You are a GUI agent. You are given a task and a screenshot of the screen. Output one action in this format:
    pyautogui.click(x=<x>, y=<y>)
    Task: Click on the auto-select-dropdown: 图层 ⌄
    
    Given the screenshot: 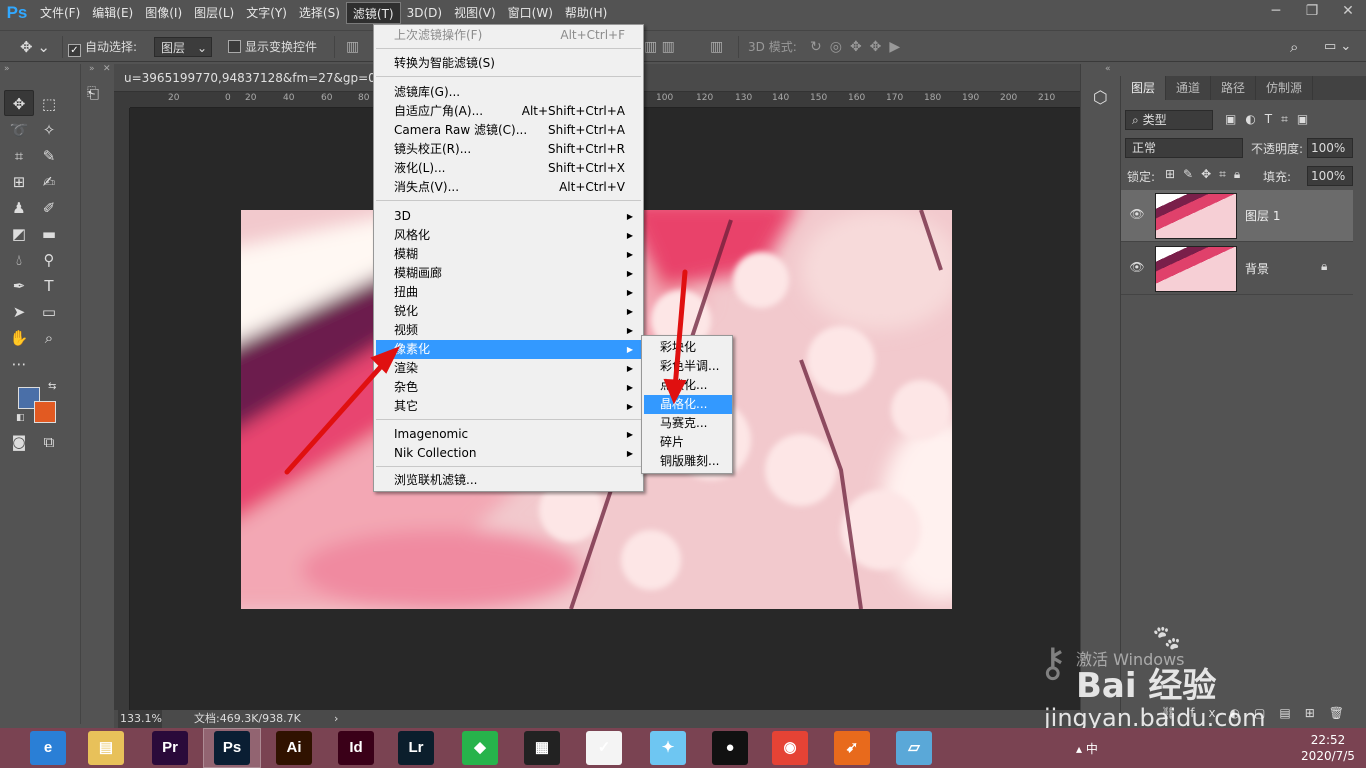 What is the action you would take?
    pyautogui.click(x=183, y=47)
    